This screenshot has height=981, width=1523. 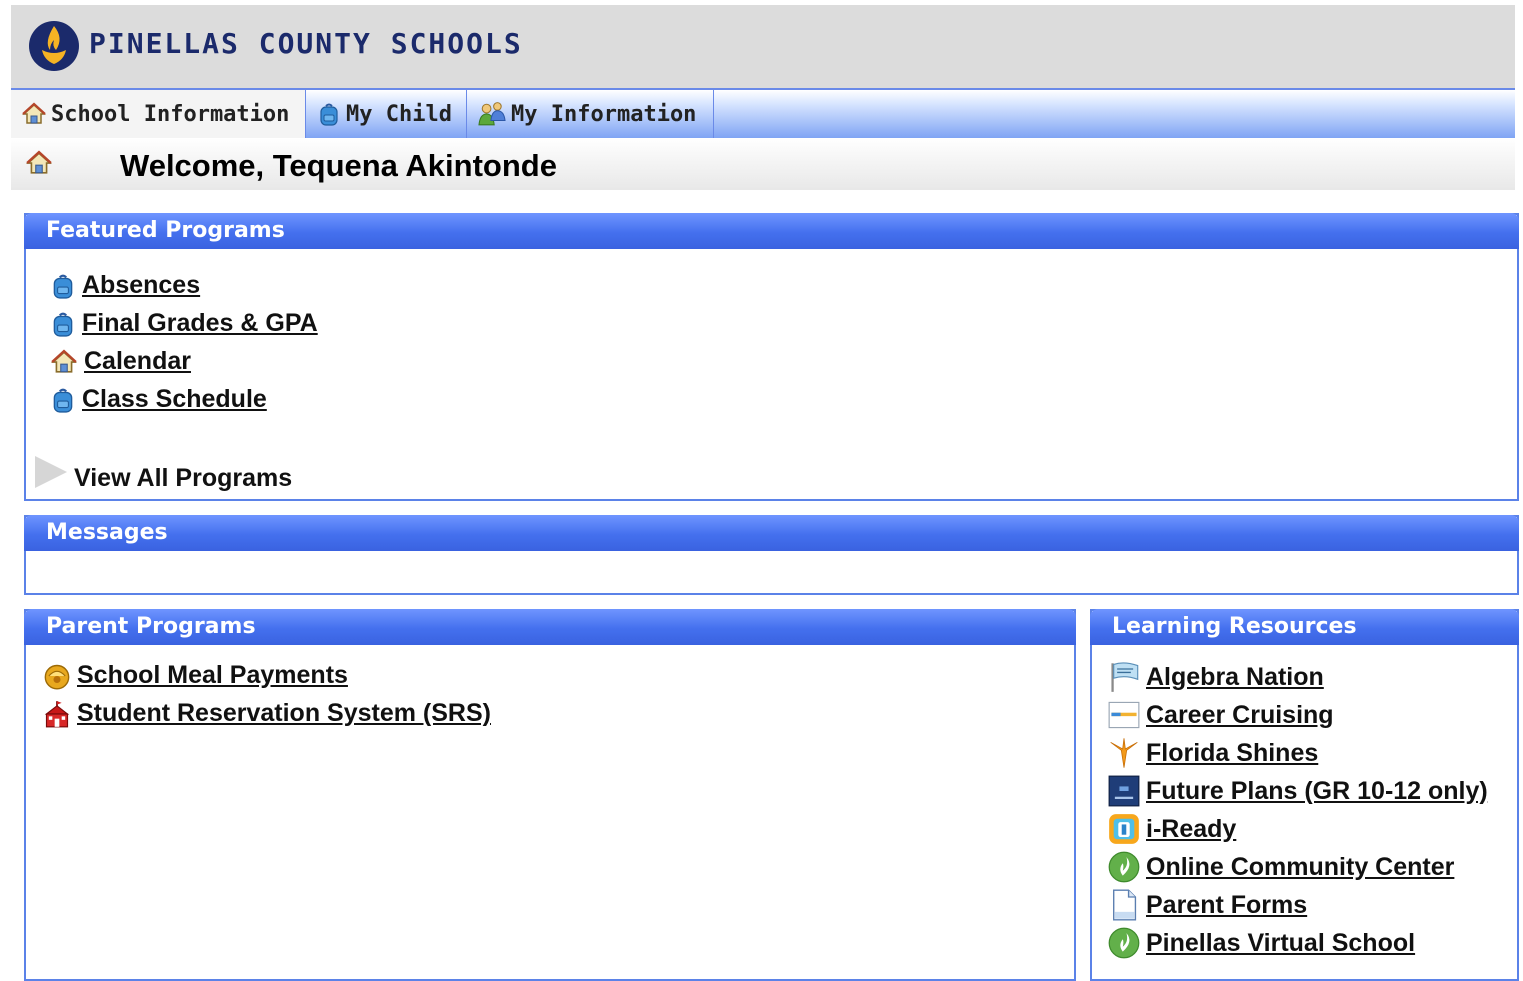 I want to click on panel-title: Learning Resources, so click(x=1304, y=627).